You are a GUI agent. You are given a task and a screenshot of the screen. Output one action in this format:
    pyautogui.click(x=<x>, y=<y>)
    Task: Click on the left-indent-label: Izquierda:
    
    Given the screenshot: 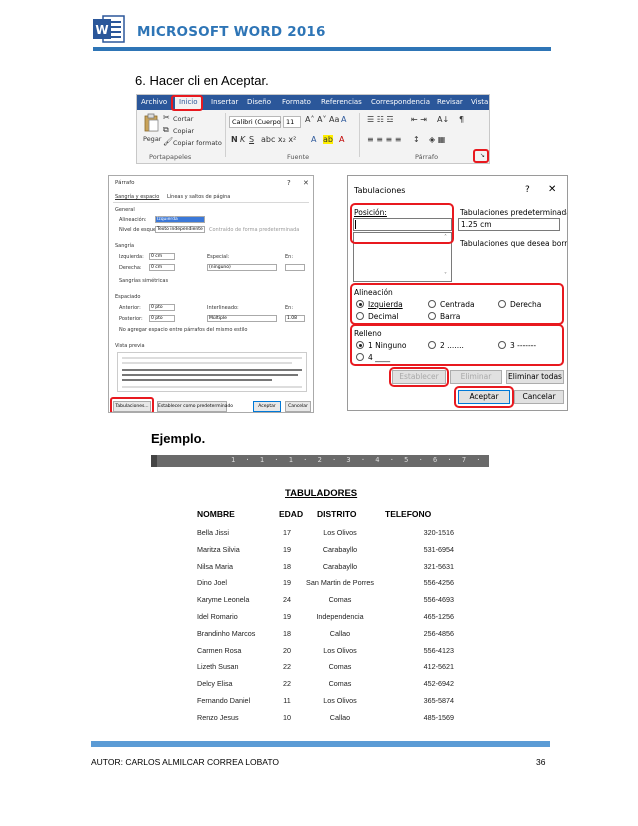 What is the action you would take?
    pyautogui.click(x=131, y=257)
    